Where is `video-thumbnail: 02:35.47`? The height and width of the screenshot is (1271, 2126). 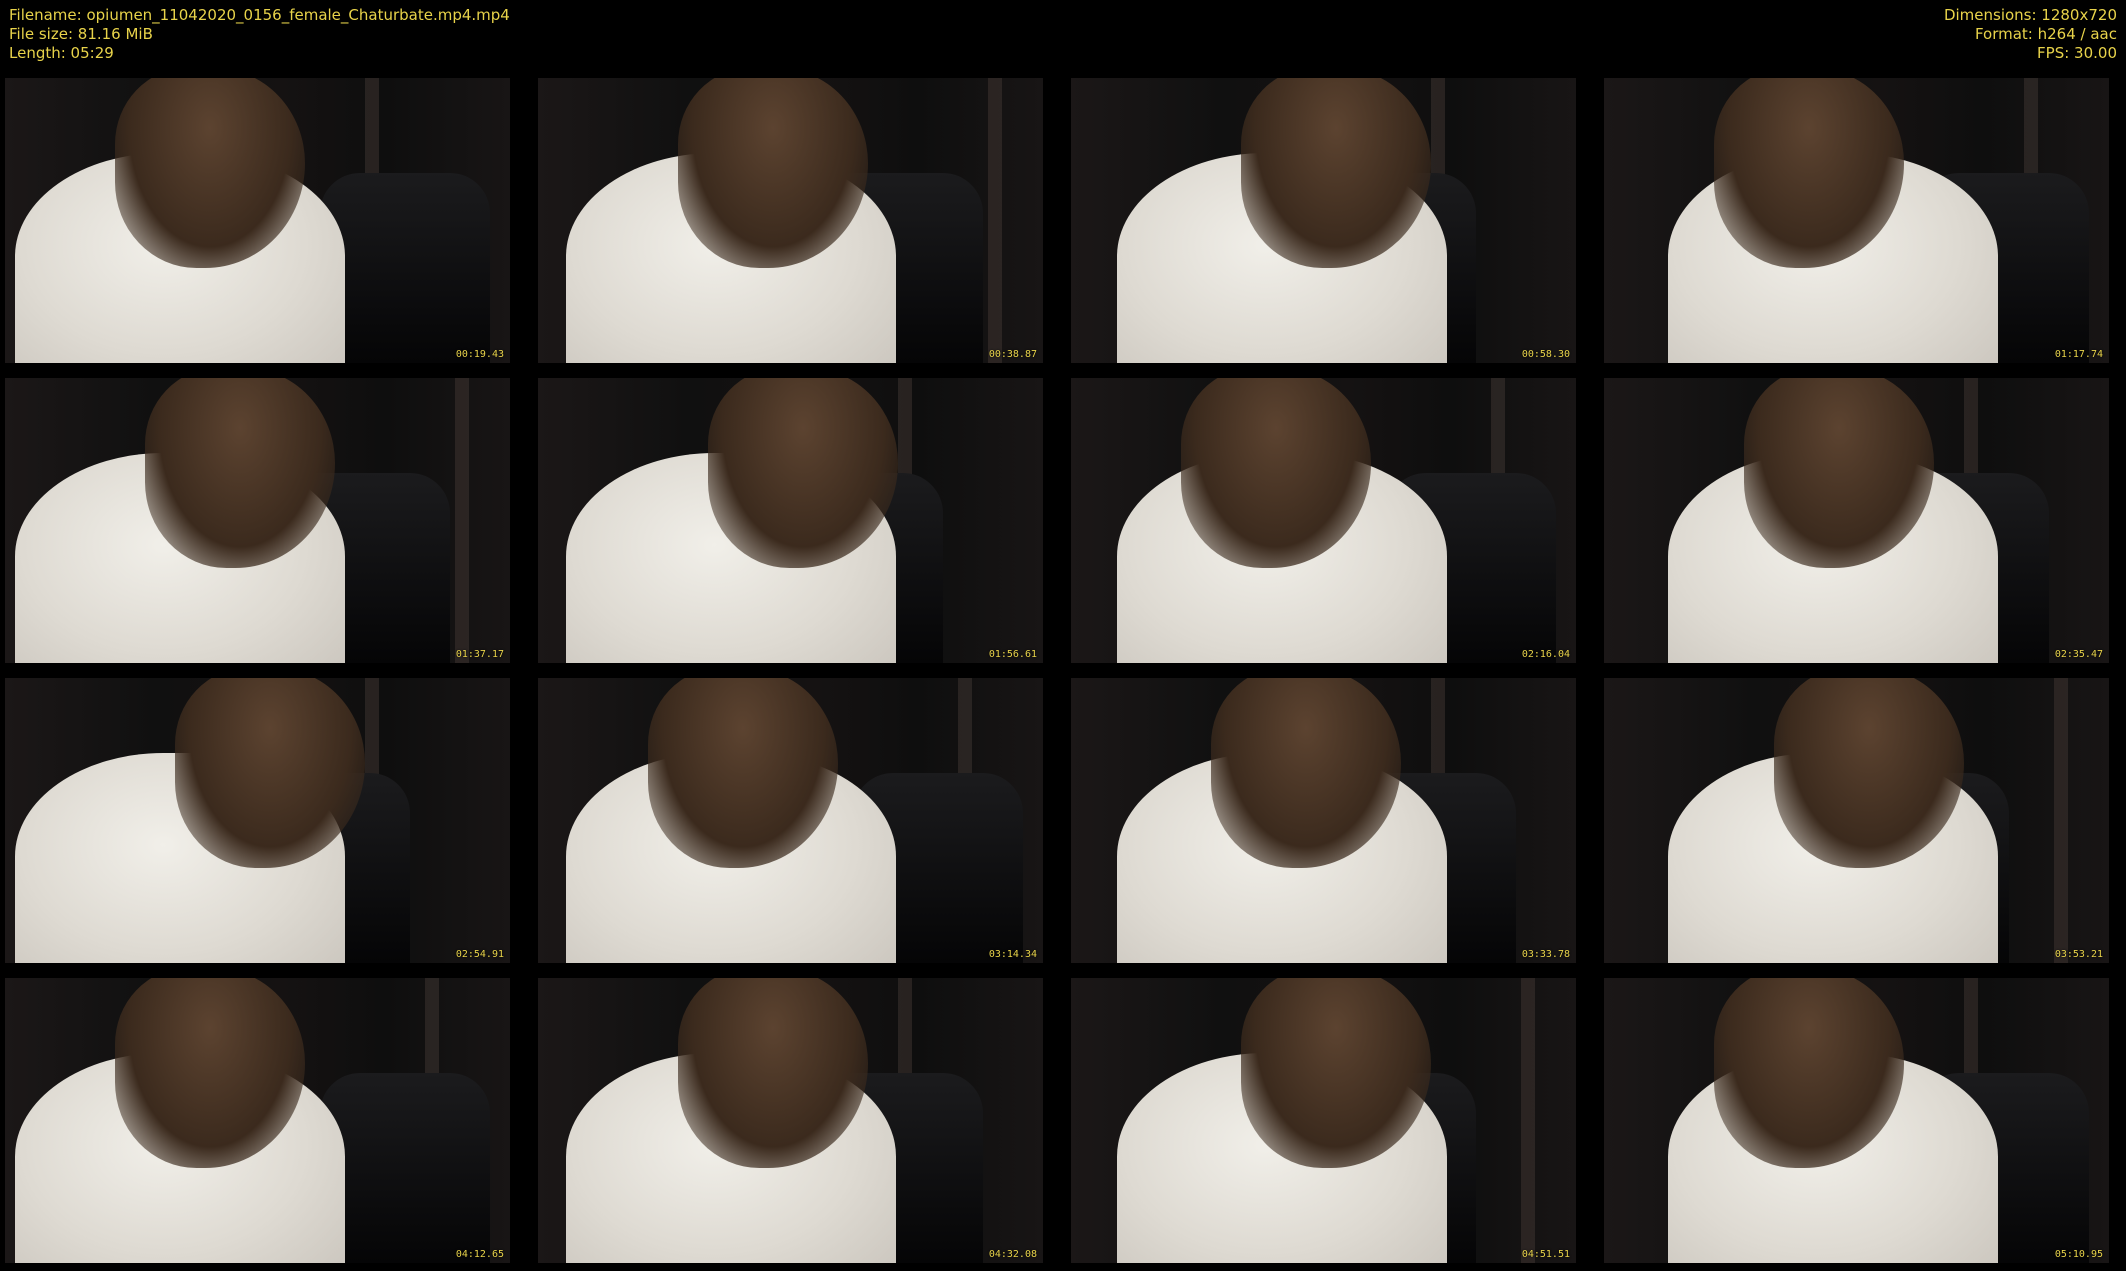 video-thumbnail: 02:35.47 is located at coordinates (1856, 520).